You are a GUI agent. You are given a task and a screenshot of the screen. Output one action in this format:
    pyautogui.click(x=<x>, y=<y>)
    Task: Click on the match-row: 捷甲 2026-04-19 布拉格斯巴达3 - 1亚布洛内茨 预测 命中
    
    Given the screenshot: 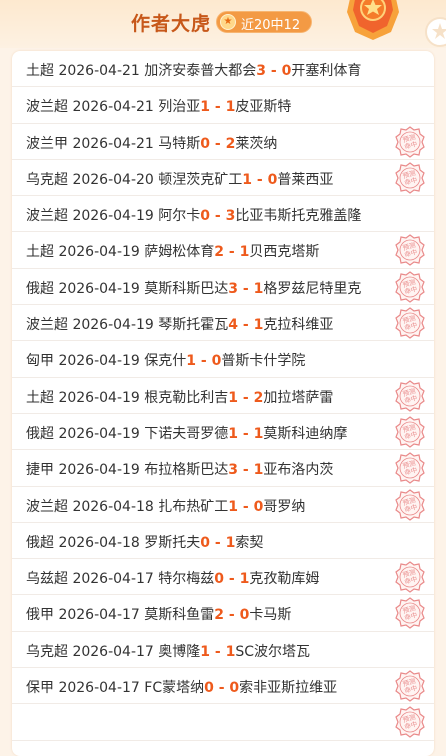 What is the action you would take?
    pyautogui.click(x=223, y=468)
    